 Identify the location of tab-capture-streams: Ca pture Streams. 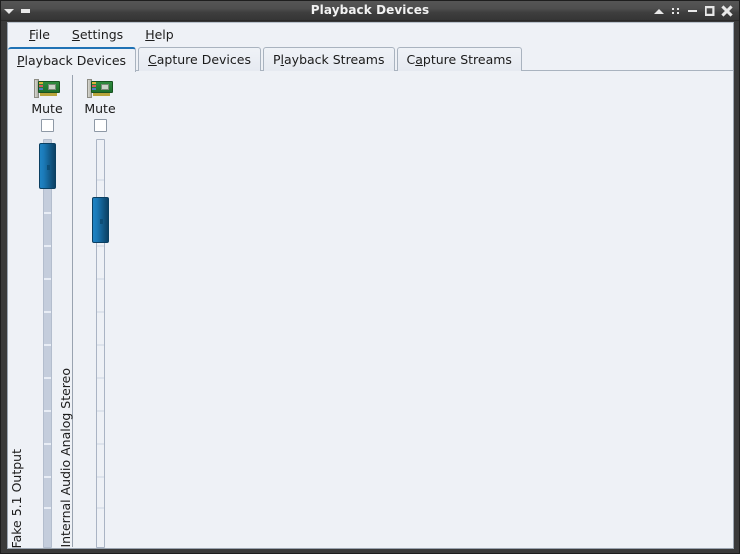
(459, 59).